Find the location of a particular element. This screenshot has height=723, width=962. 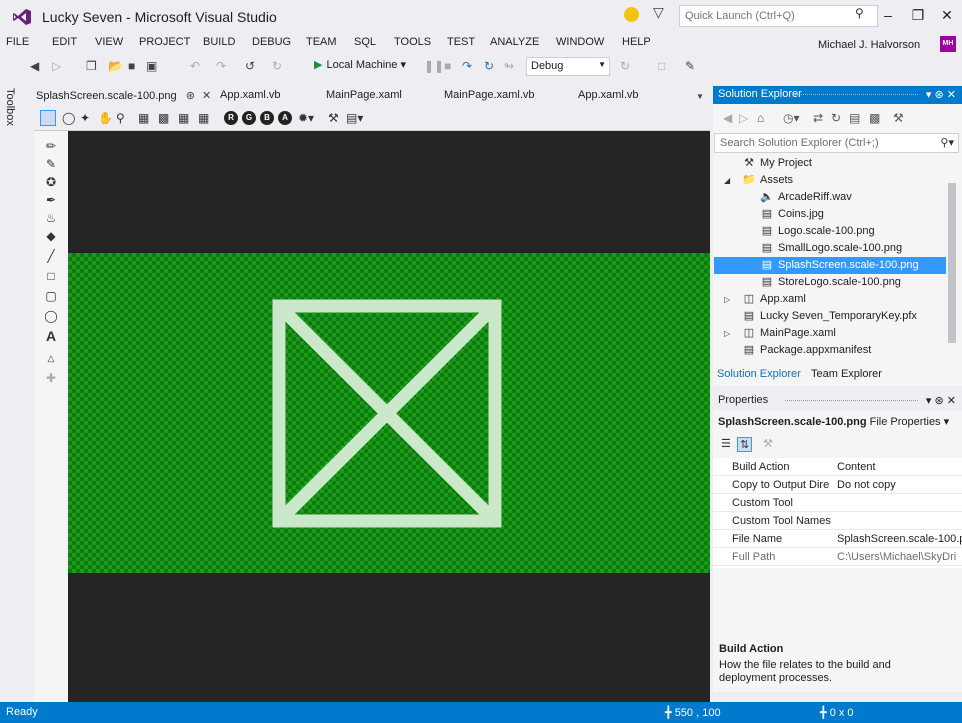

fit-icon: ▩ is located at coordinates (163, 118).